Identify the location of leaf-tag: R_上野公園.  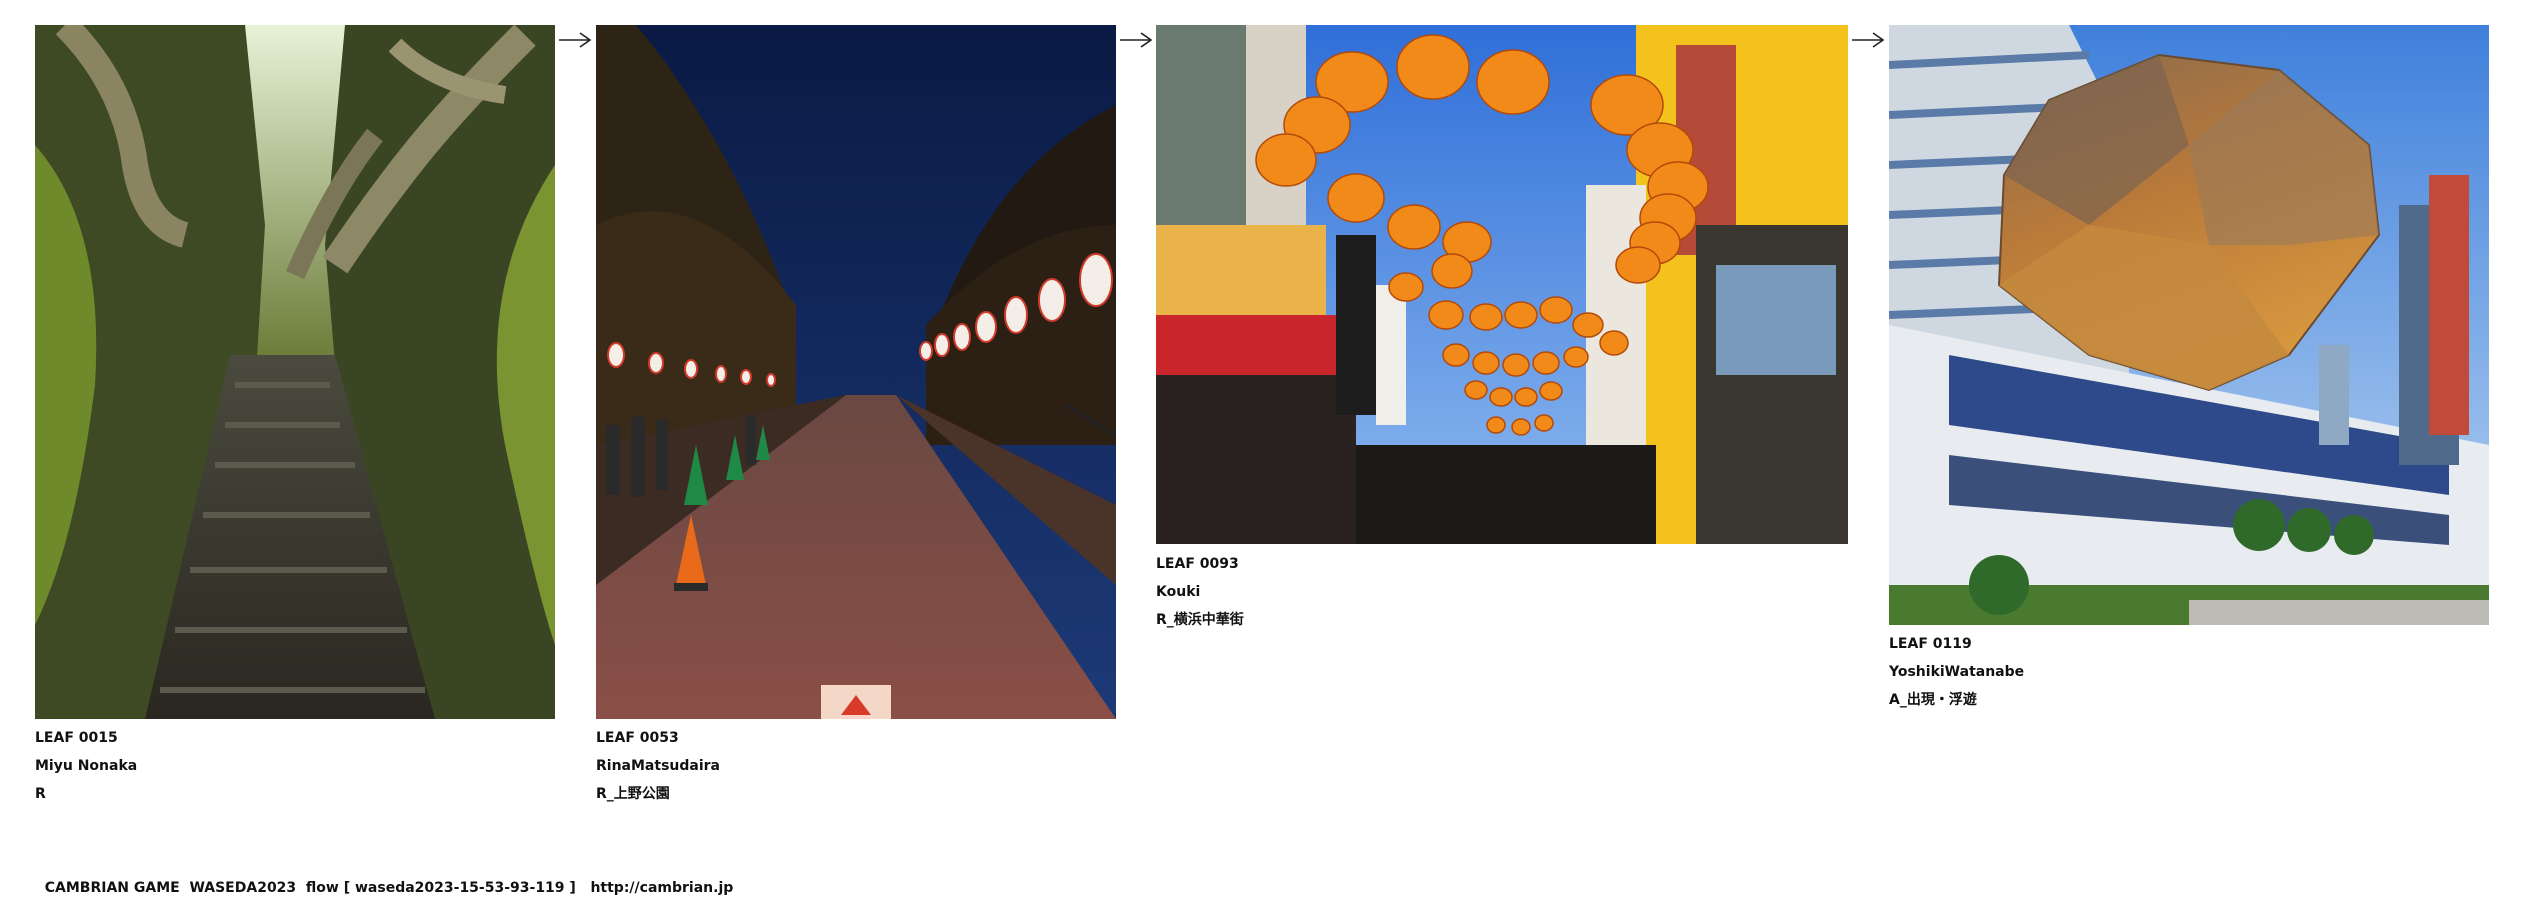
(633, 794).